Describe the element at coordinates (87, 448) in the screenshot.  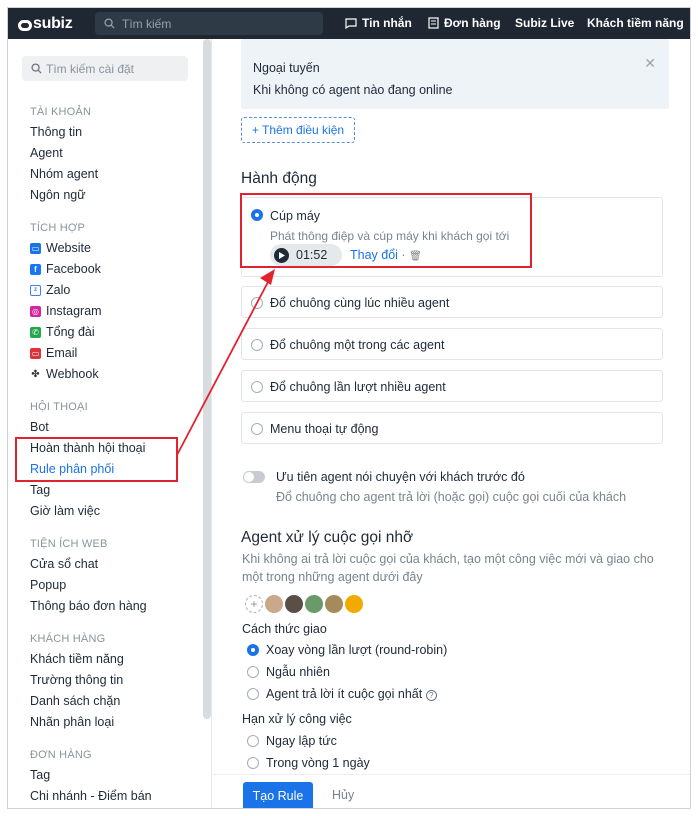
I see `sidebar-item-complete-conversation: Hoàn thành hội thoại` at that location.